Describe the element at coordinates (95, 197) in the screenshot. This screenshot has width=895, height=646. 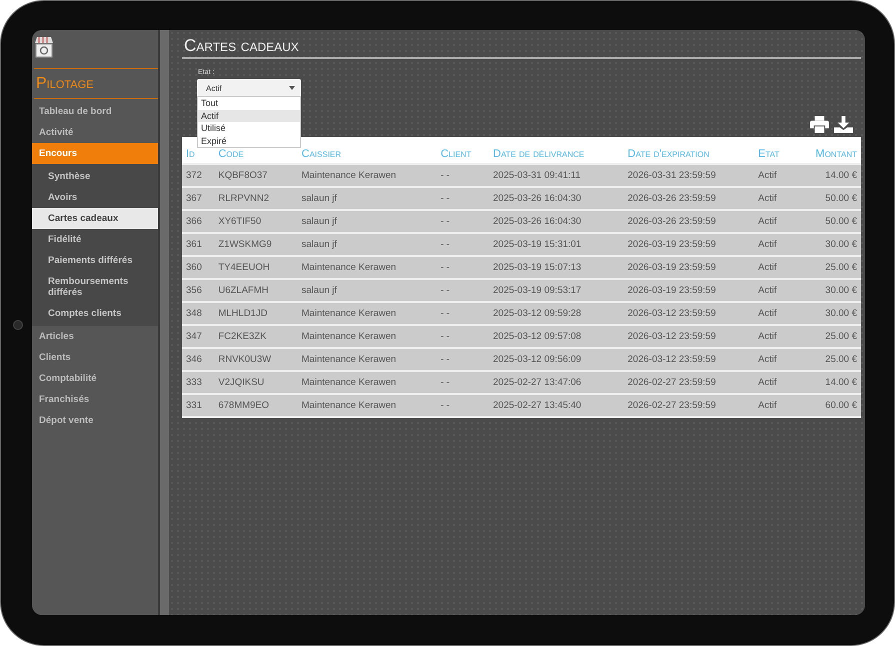
I see `submenu-item: Avoirs` at that location.